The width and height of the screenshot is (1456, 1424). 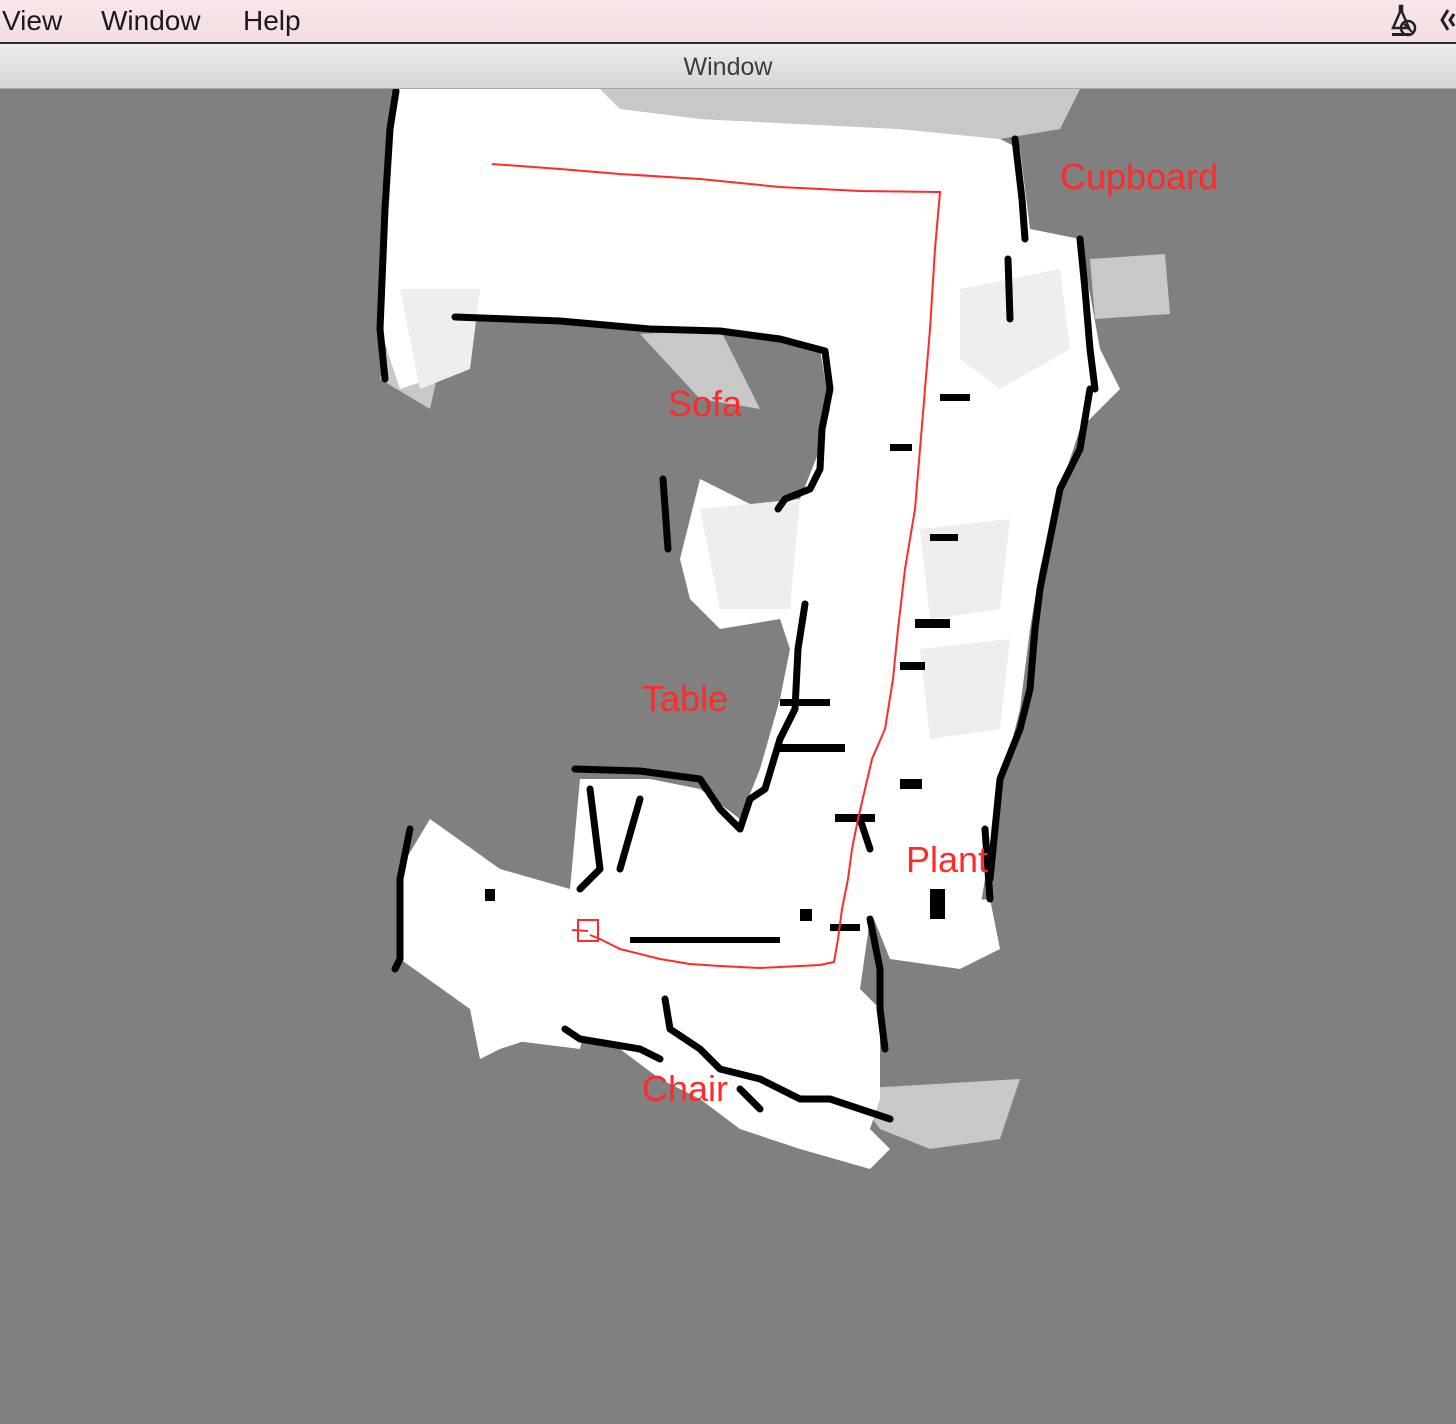 What do you see at coordinates (272, 21) in the screenshot?
I see `menu-item-help: Help` at bounding box center [272, 21].